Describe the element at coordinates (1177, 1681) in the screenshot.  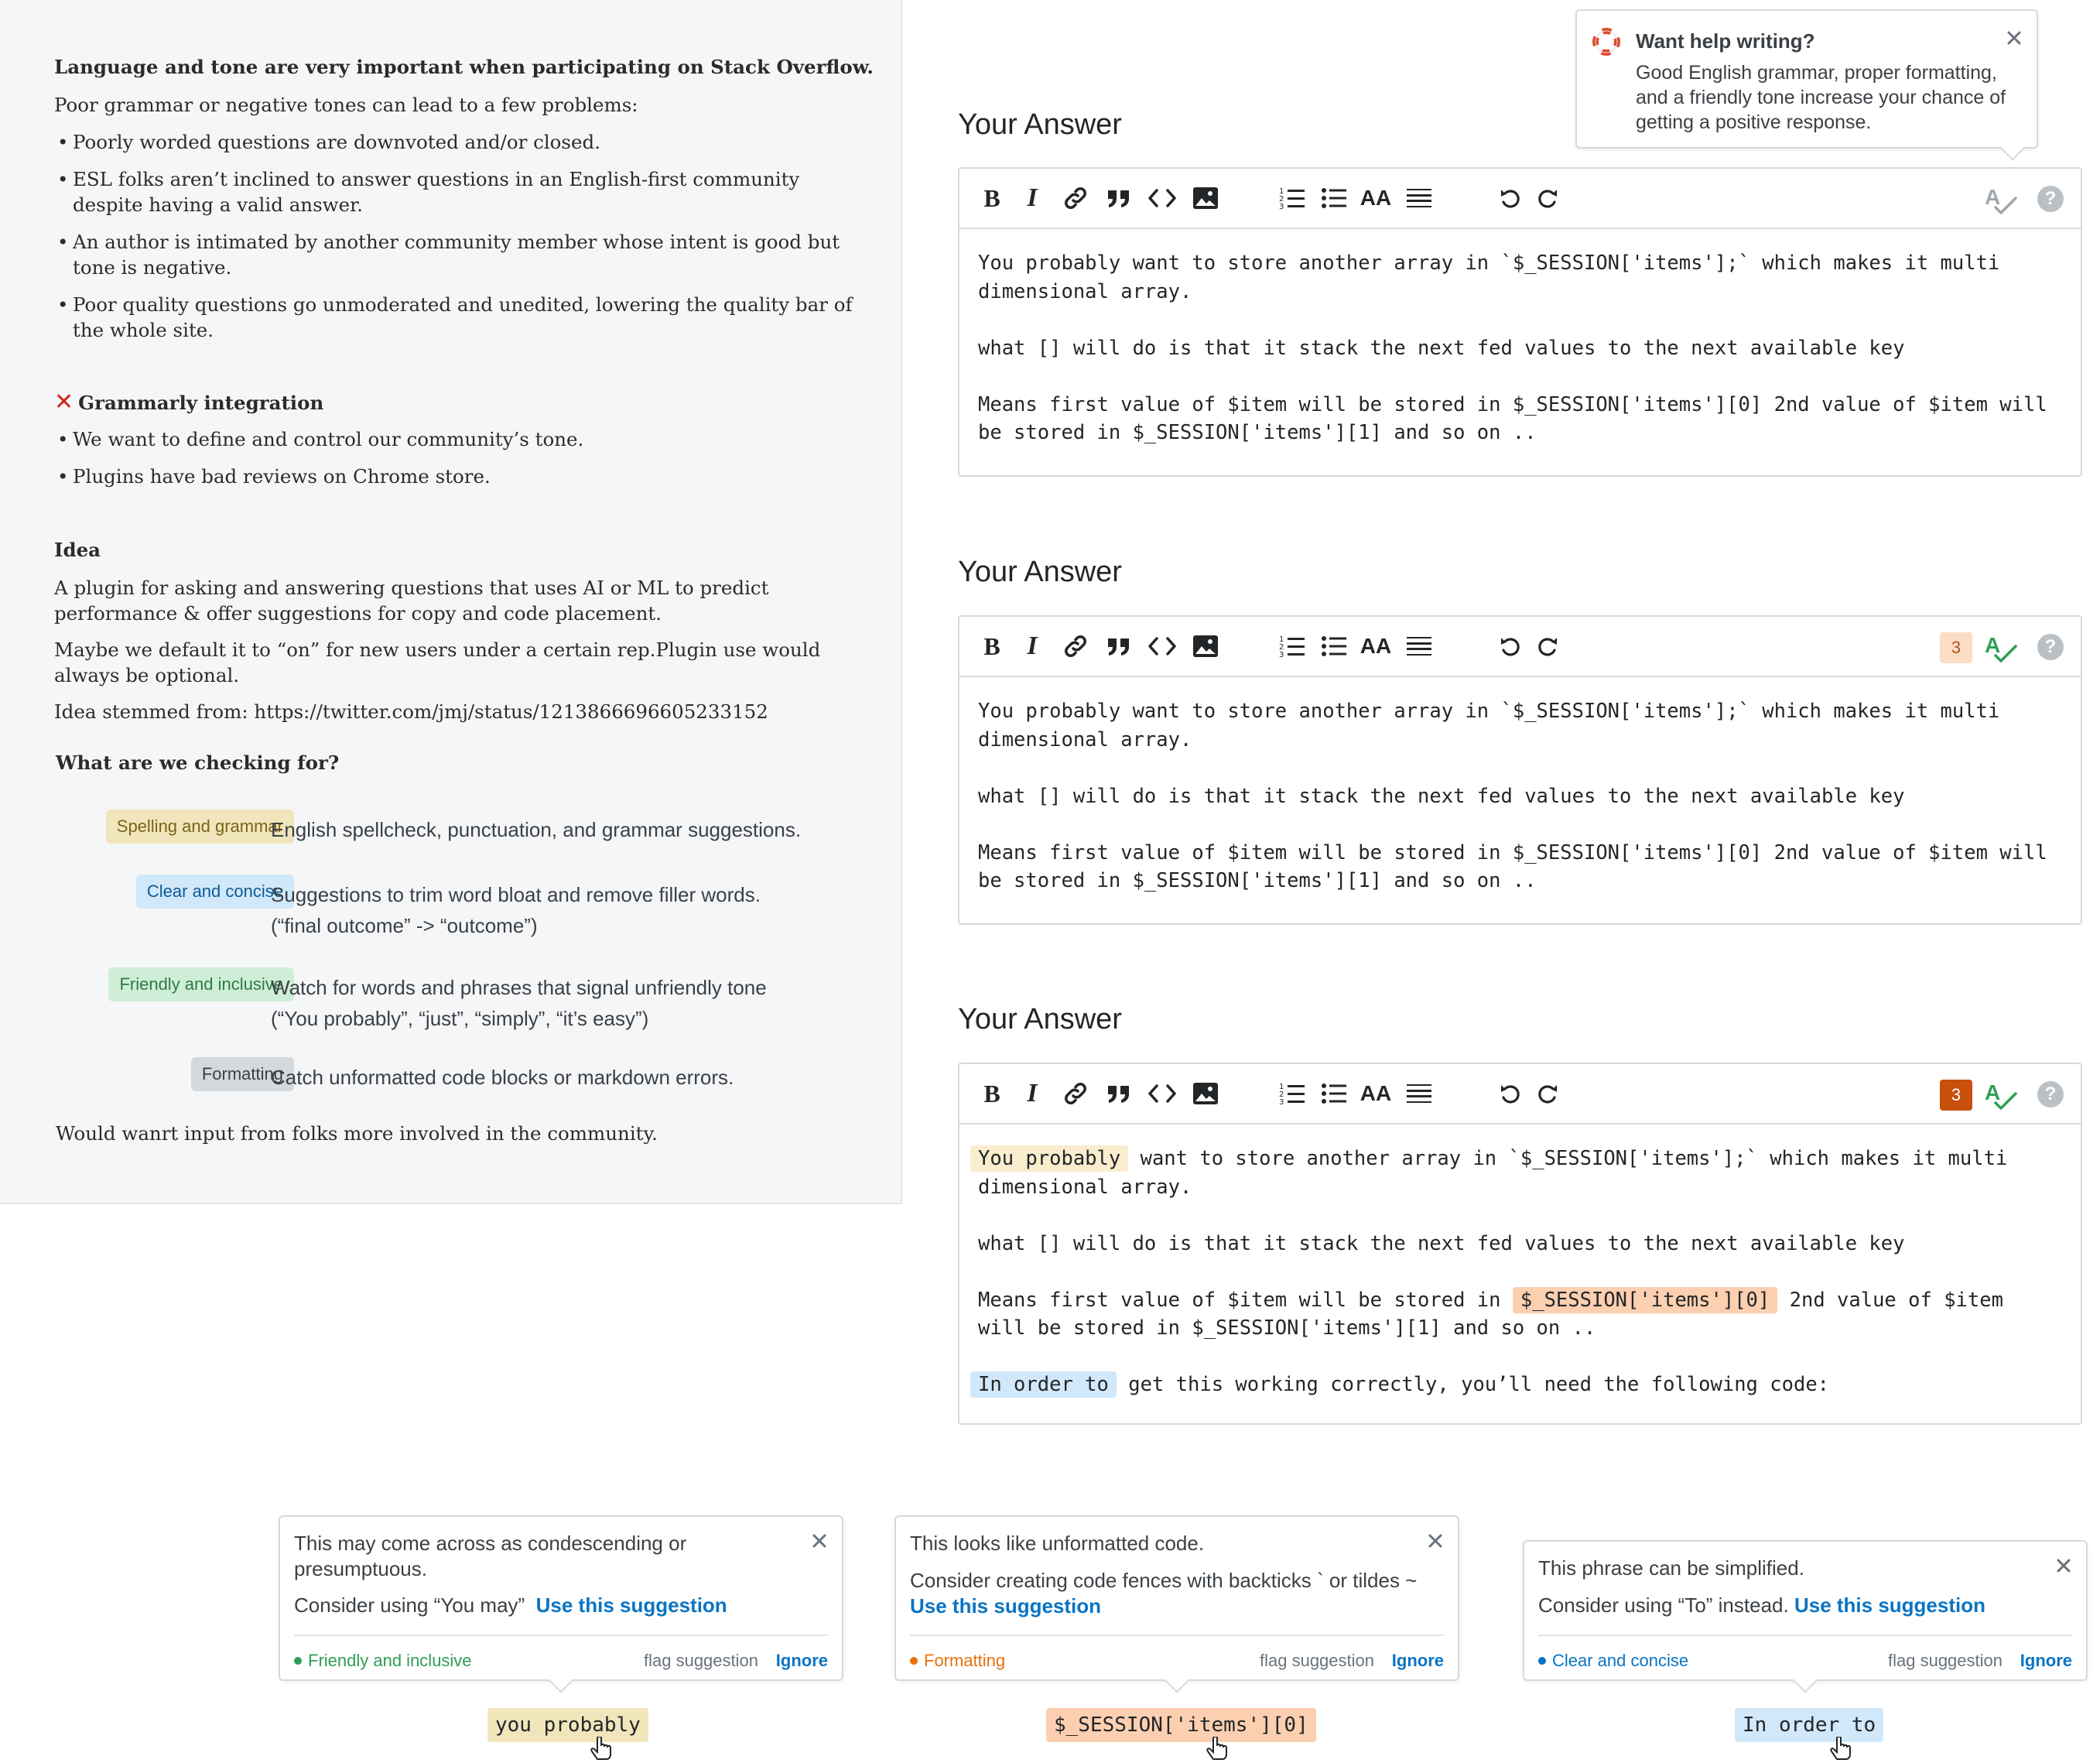
I see `card-arrow` at that location.